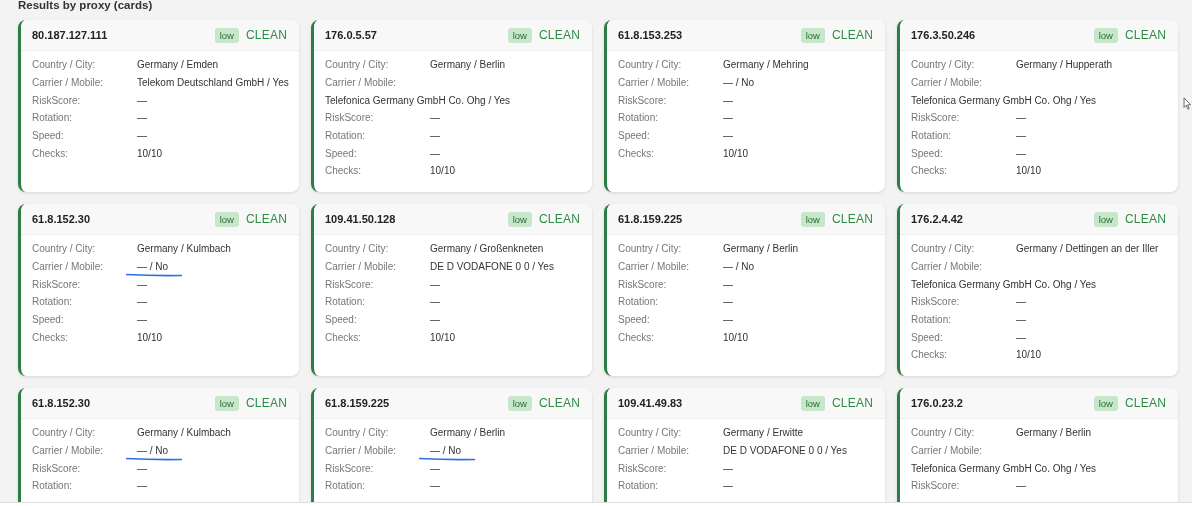 The width and height of the screenshot is (1192, 506). I want to click on field-value: Telekom Deutschland GmbH / Yes, so click(213, 83).